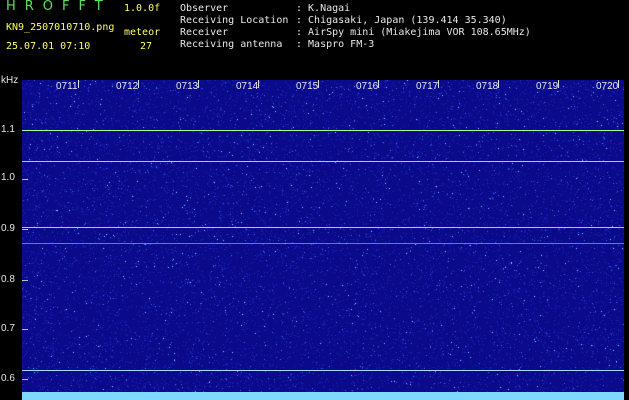 This screenshot has height=400, width=629. Describe the element at coordinates (323, 396) in the screenshot. I see `power-bar` at that location.